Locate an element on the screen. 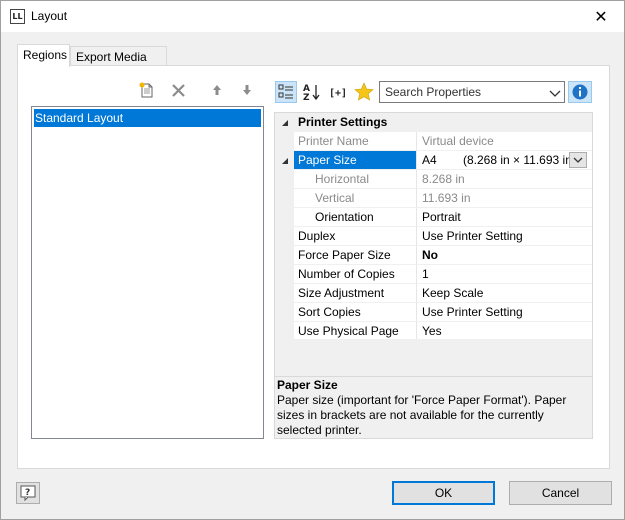  prop-row-number-of-copies: Number of Copies 1 is located at coordinates (433, 274).